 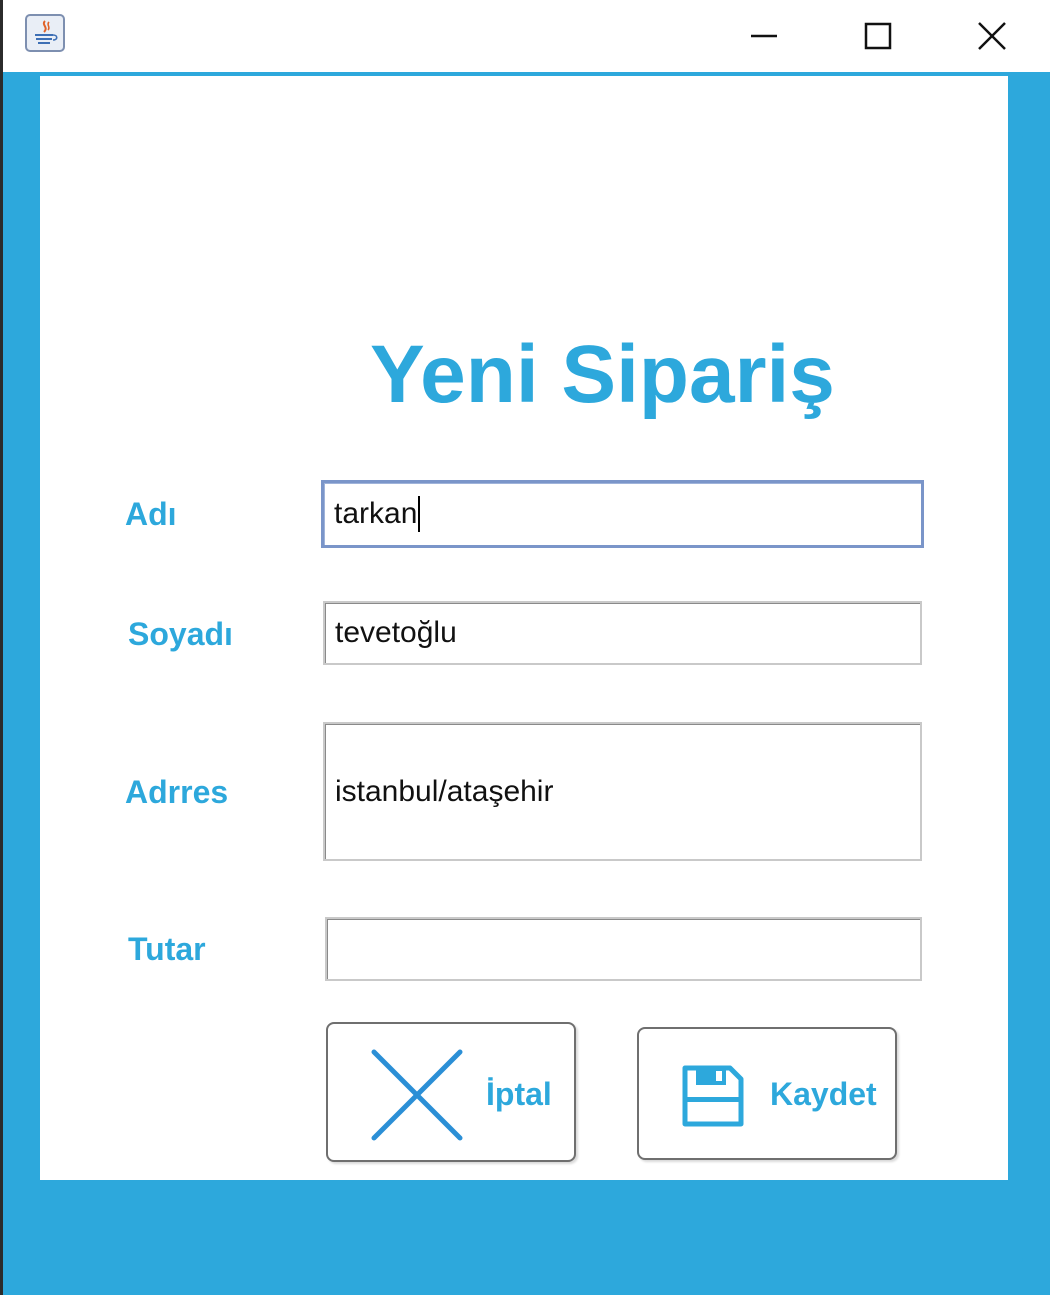 I want to click on adi-label: Adı, so click(x=151, y=514).